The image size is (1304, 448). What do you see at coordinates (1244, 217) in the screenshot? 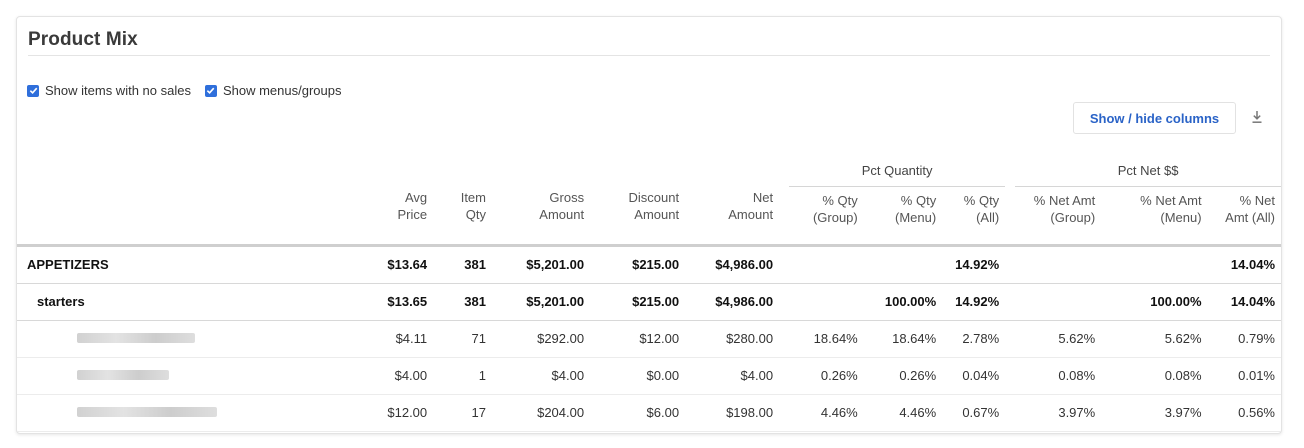
I see `col-header-net-amt-all: % Net Amt (All)` at bounding box center [1244, 217].